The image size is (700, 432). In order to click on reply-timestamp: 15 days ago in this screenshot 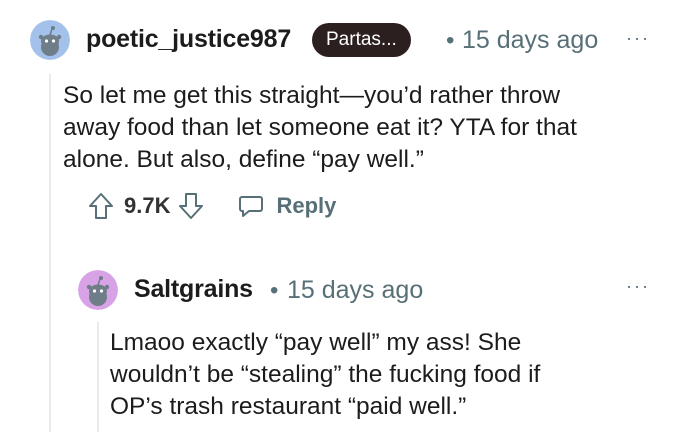, I will do `click(355, 290)`.